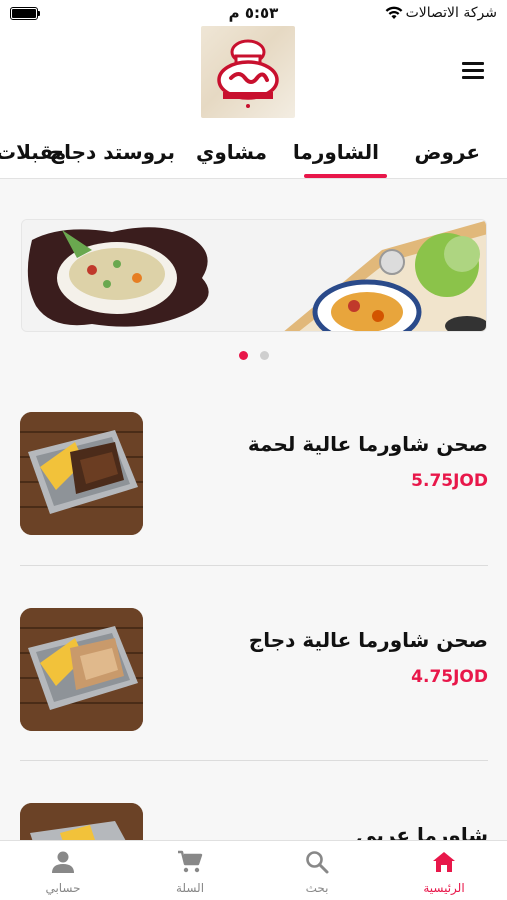 The height and width of the screenshot is (900, 507). I want to click on nav-account: حسابي, so click(63, 870).